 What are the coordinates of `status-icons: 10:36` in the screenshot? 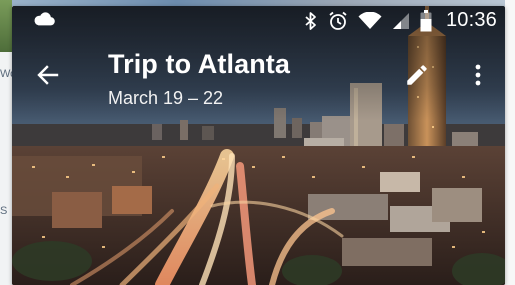 It's located at (400, 20).